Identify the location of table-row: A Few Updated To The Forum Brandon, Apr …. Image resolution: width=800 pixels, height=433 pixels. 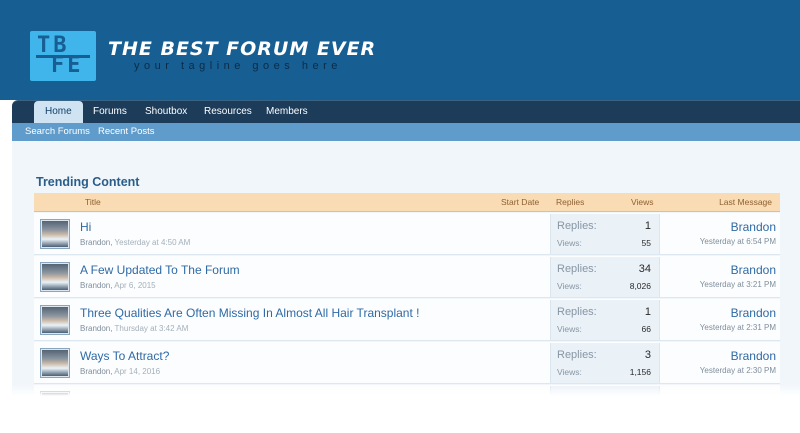
(407, 277).